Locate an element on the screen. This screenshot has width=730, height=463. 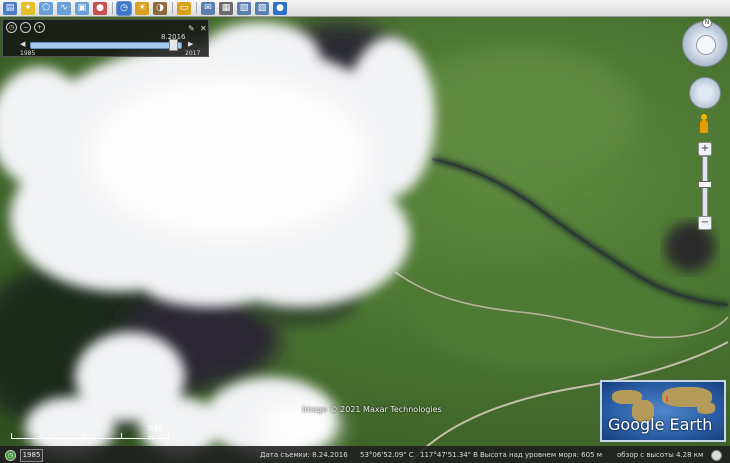
google-earth-logo-overview: Google Earth is located at coordinates (663, 411).